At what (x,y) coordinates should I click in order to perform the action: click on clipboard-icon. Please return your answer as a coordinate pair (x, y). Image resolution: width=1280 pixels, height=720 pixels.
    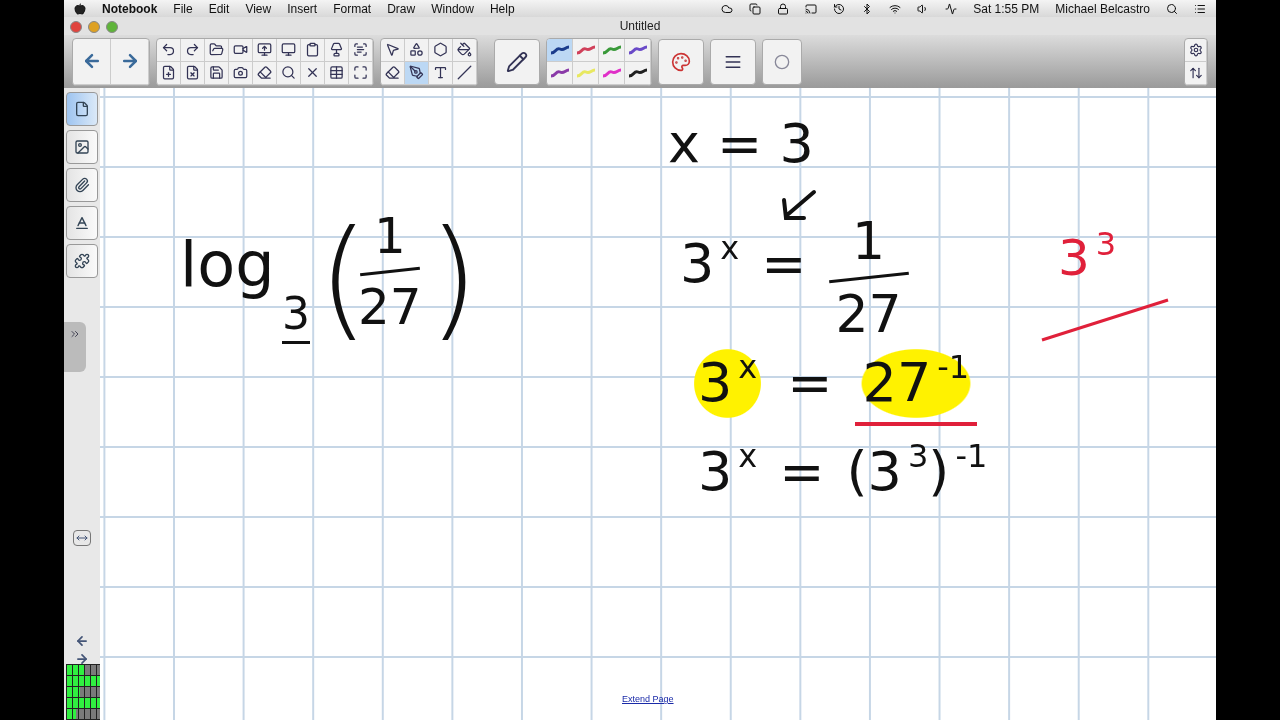
    Looking at the image, I should click on (312, 49).